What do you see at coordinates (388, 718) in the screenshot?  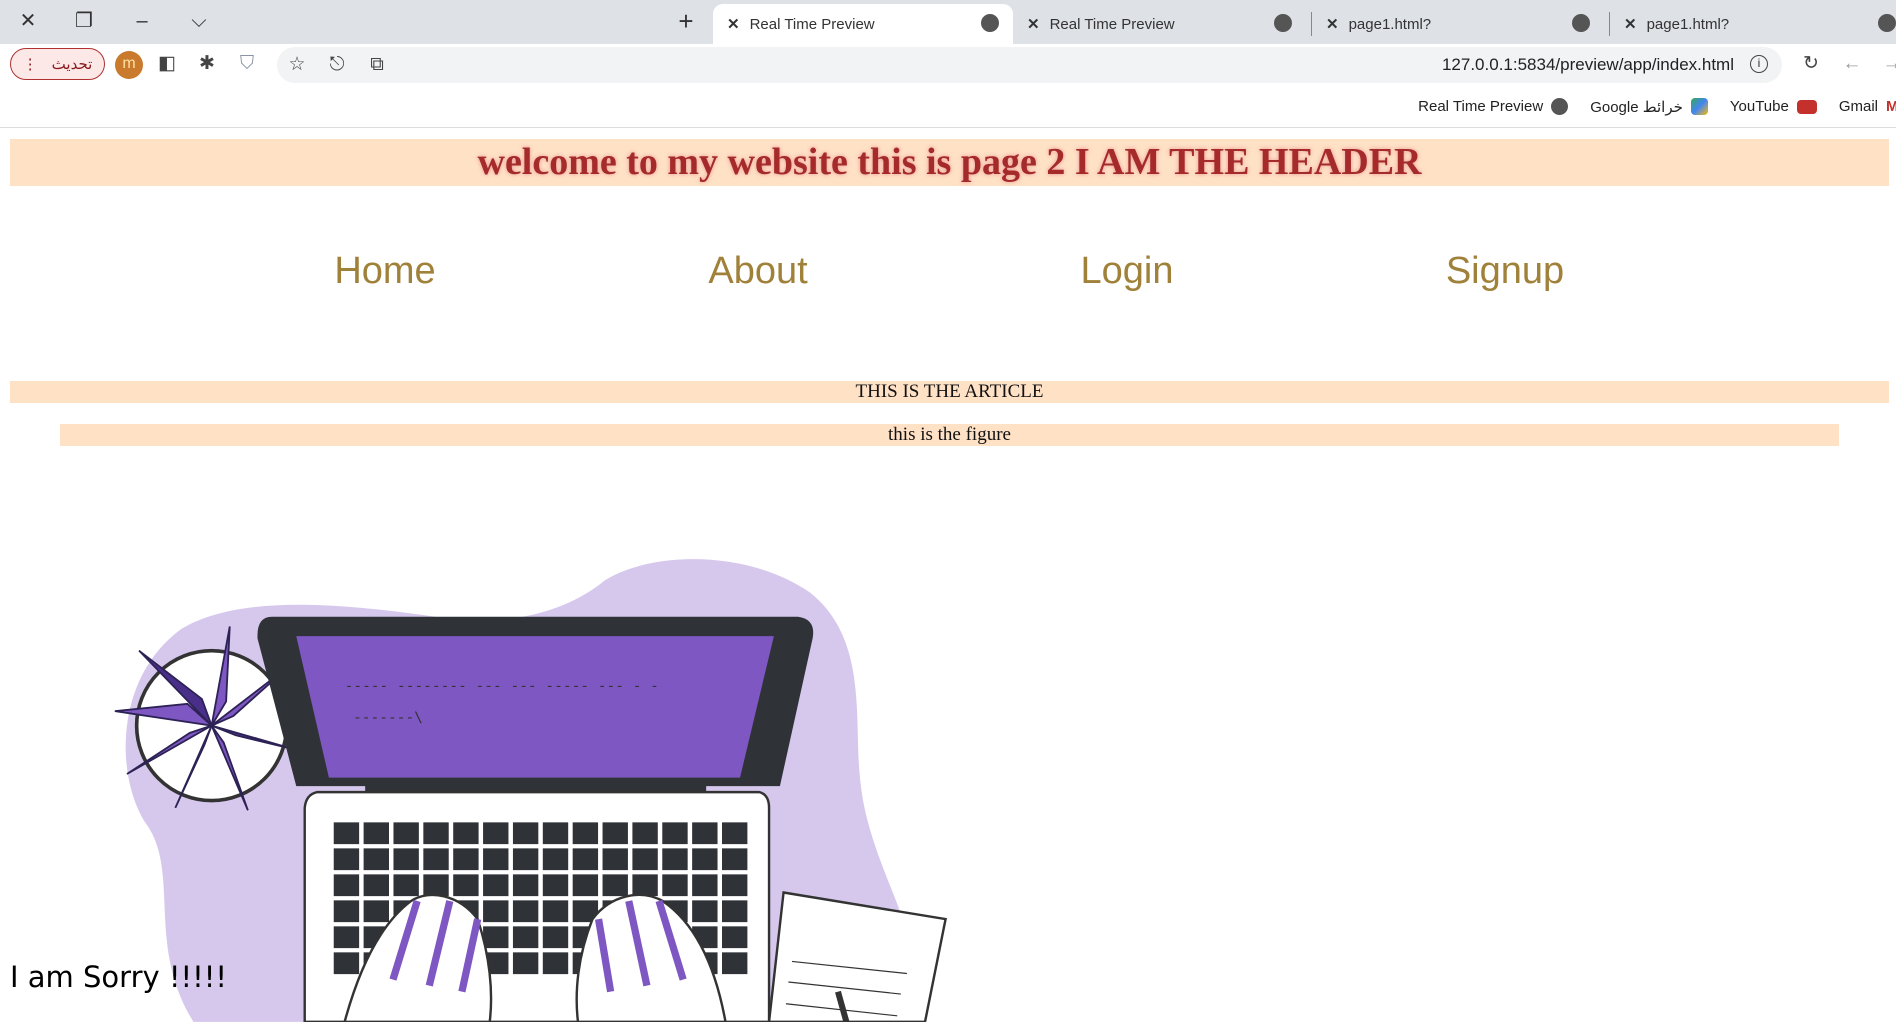 I see `screen-text-line-2: -------\` at bounding box center [388, 718].